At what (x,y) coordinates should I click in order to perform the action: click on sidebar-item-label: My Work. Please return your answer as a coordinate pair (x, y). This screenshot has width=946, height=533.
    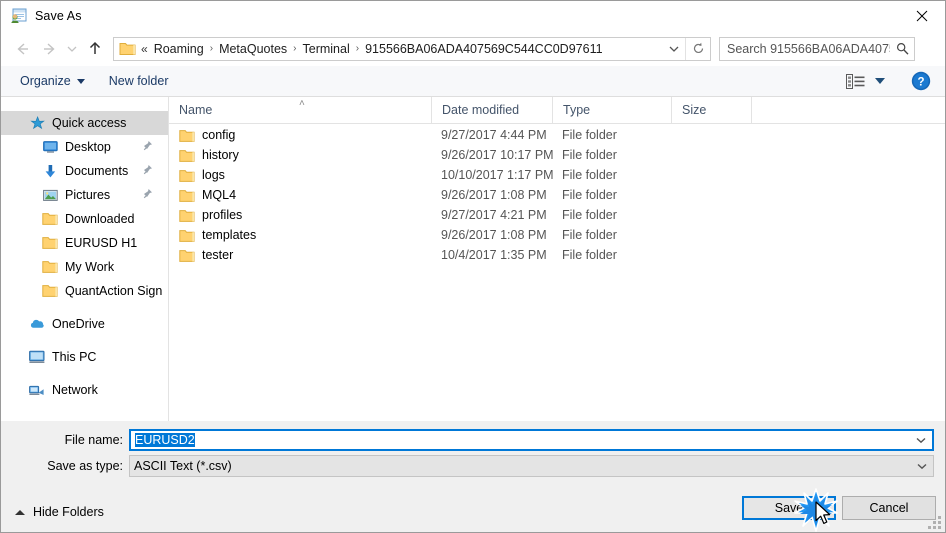
    Looking at the image, I should click on (90, 267).